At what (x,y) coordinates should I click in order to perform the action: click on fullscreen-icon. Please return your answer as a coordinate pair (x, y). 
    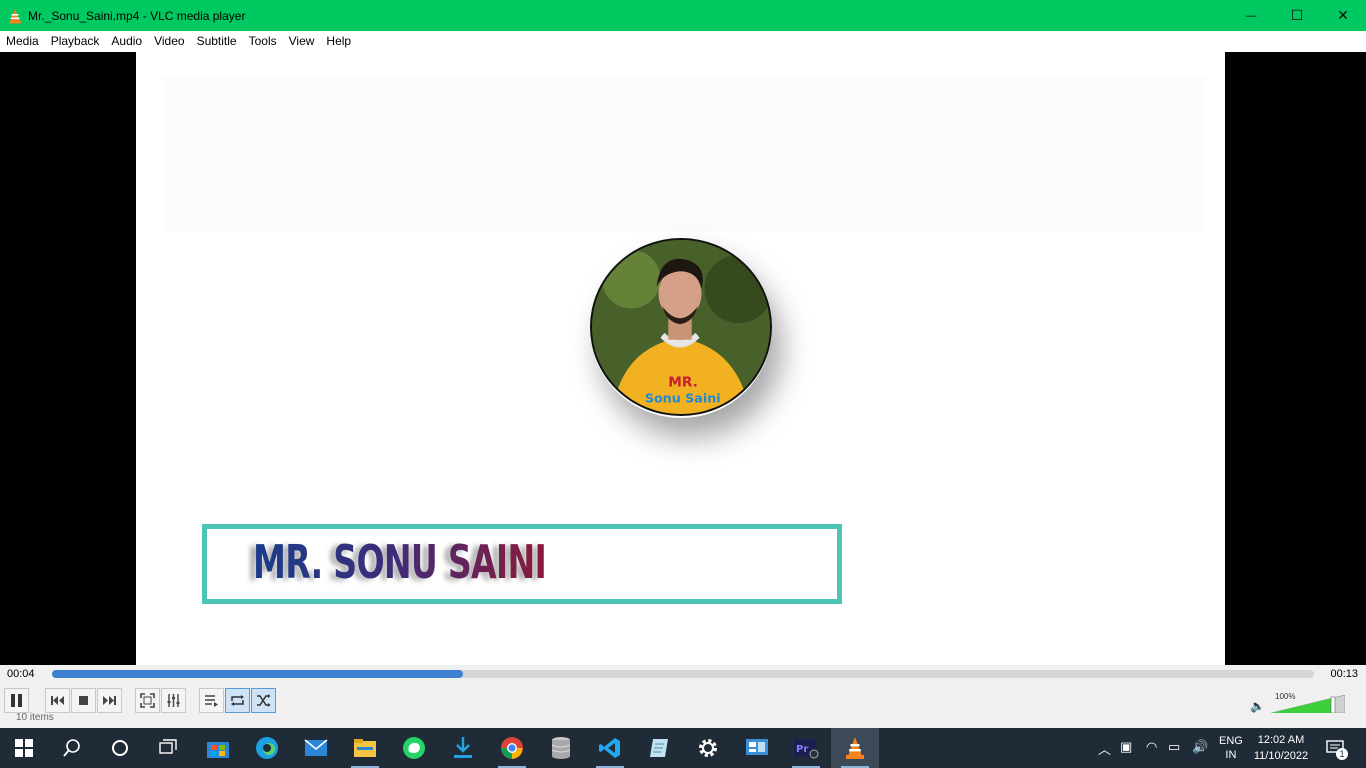
    Looking at the image, I should click on (147, 700).